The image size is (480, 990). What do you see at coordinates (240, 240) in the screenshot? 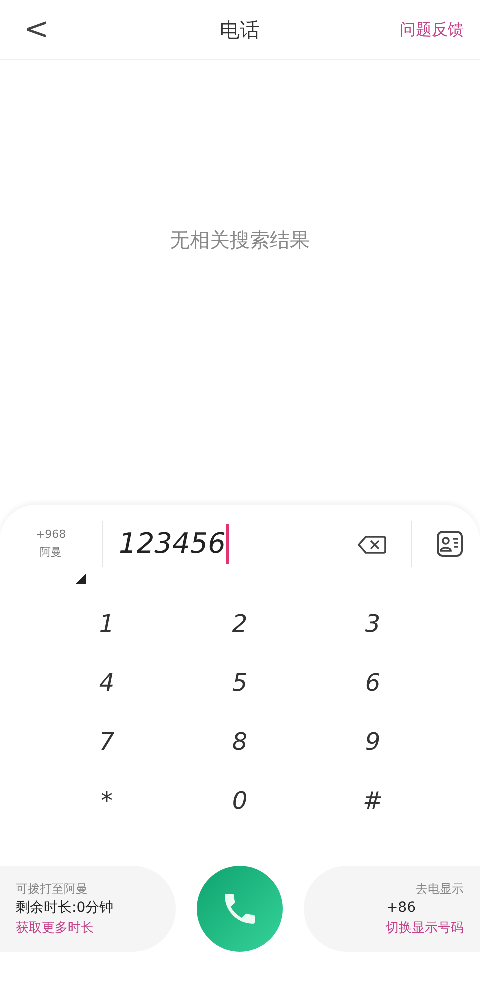
I see `empty-result-message: 无相关搜索结果` at bounding box center [240, 240].